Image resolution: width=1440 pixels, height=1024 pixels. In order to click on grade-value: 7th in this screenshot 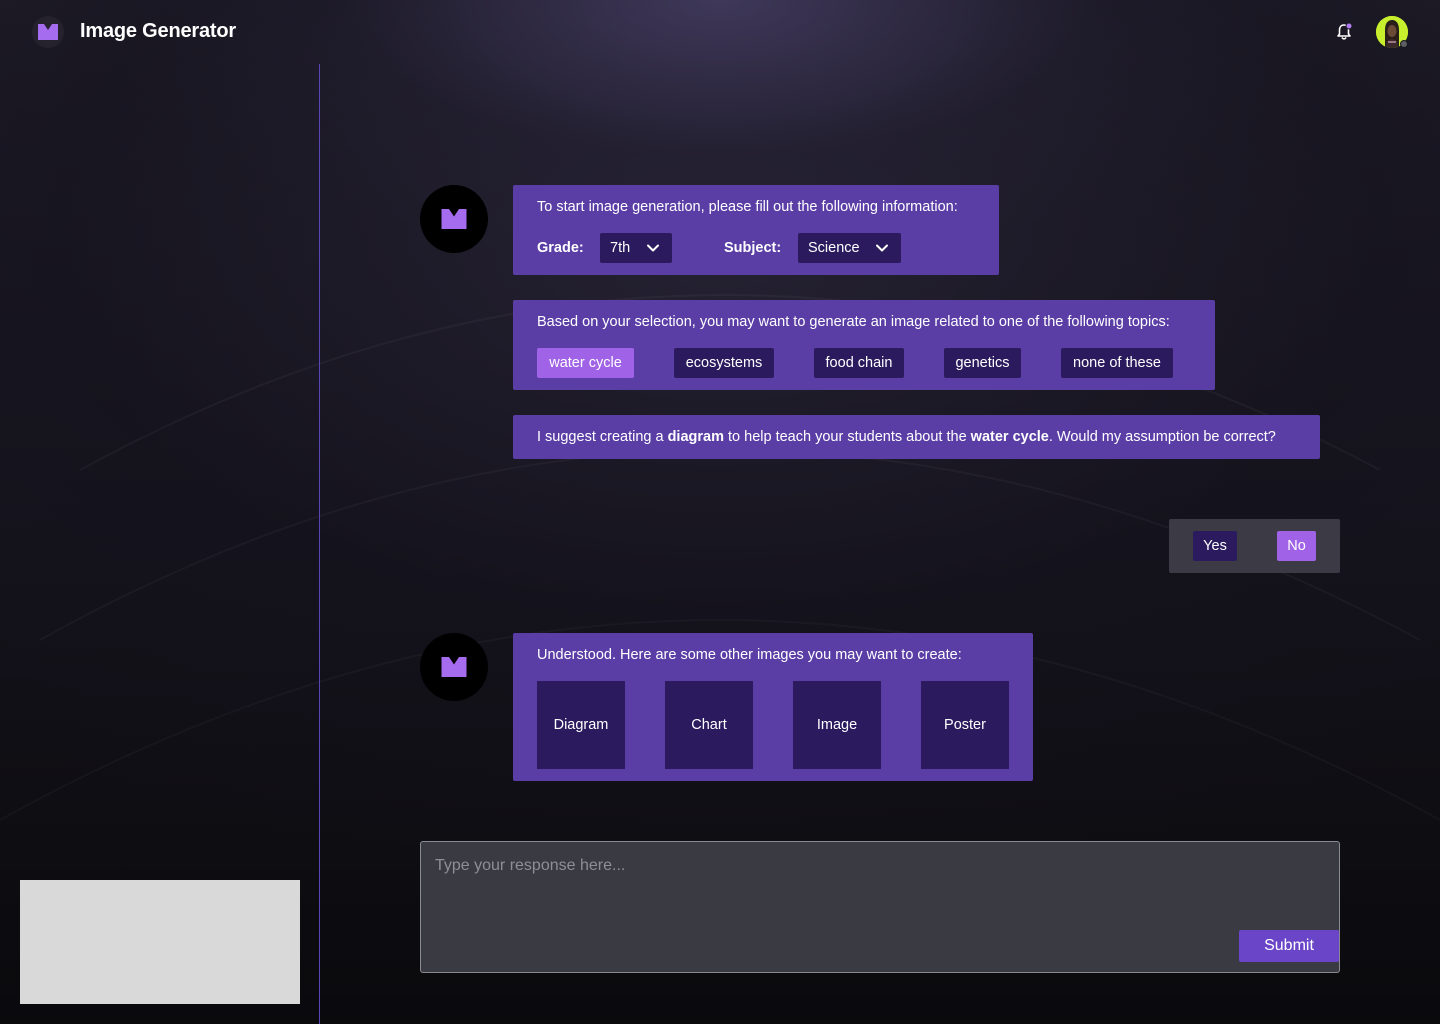, I will do `click(620, 248)`.